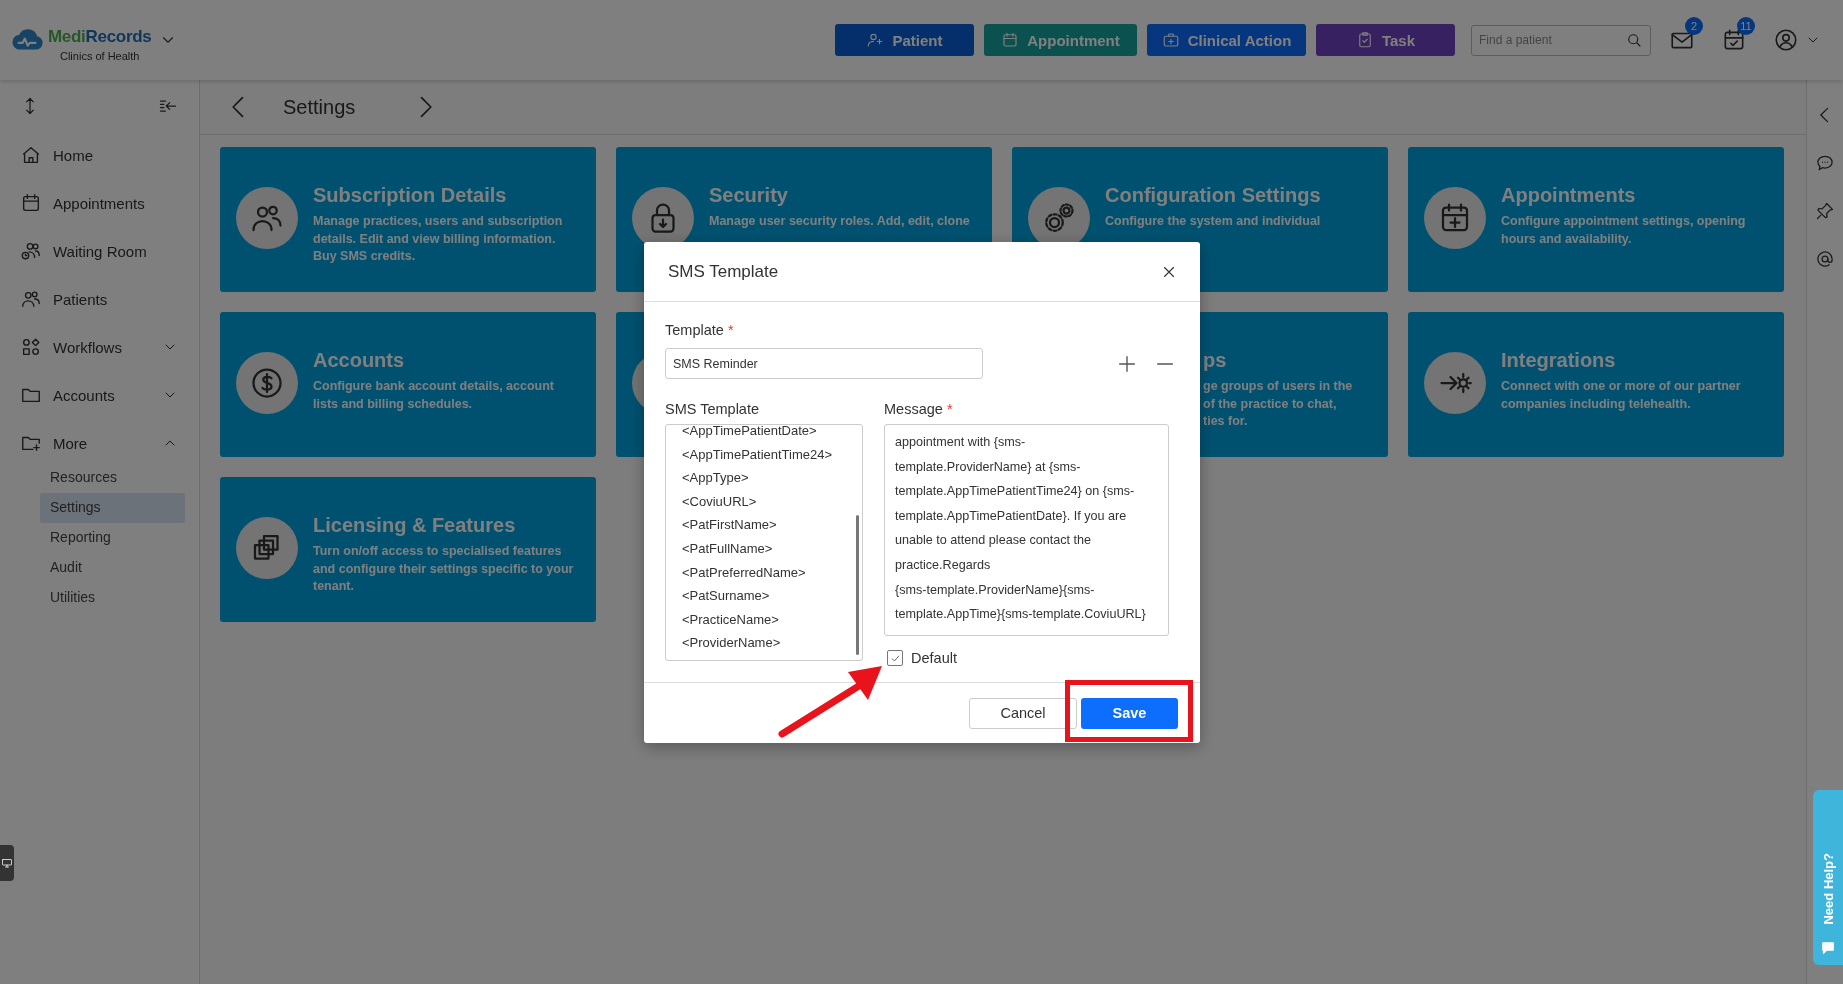  Describe the element at coordinates (1278, 404) in the screenshot. I see `card-description: ge groups of users in the of the practice to chat, ties for.` at that location.